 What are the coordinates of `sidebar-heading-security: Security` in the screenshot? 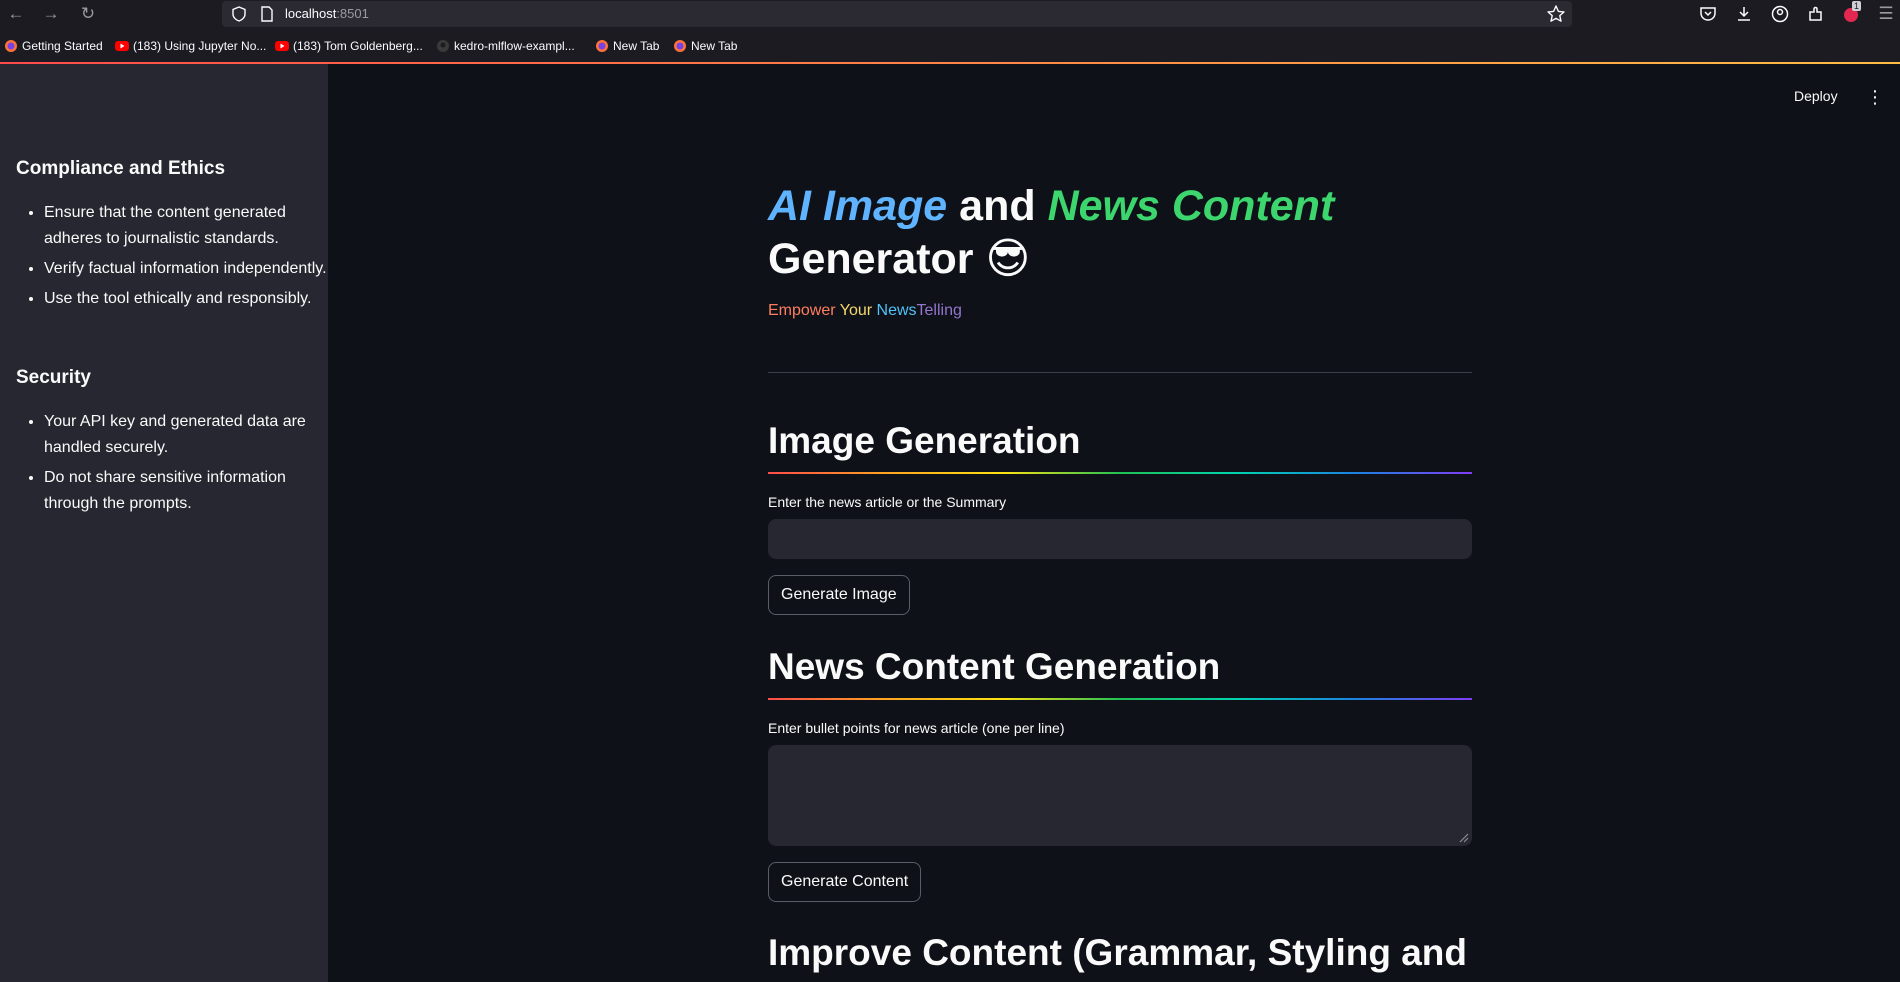 It's located at (53, 377).